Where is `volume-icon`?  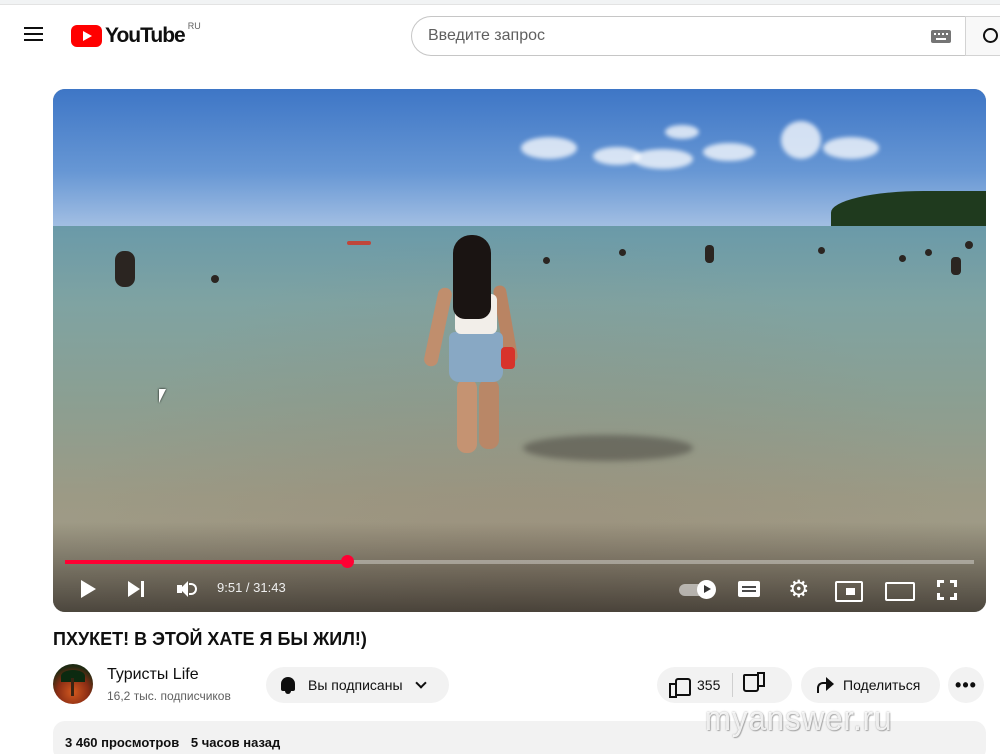
volume-icon is located at coordinates (187, 589).